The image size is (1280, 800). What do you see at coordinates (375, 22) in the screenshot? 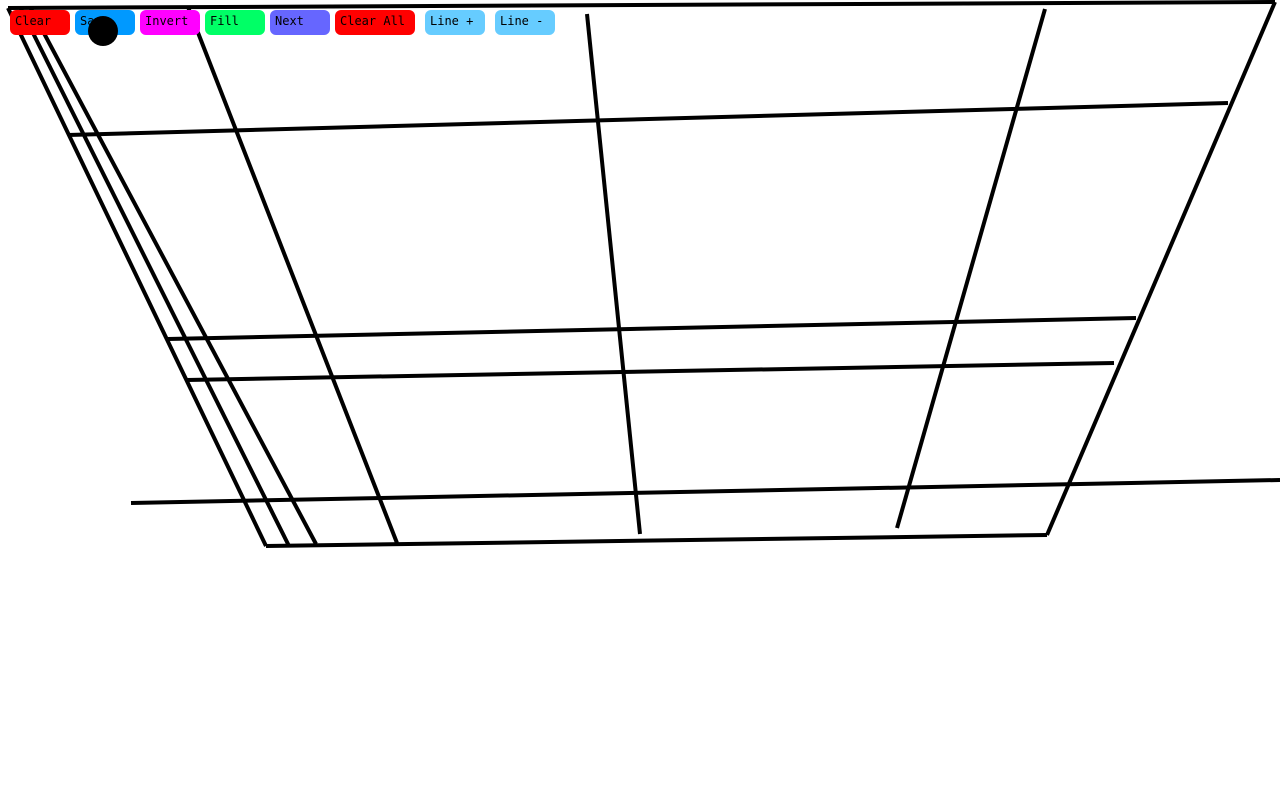
I see `clear-all-button: Clear All` at bounding box center [375, 22].